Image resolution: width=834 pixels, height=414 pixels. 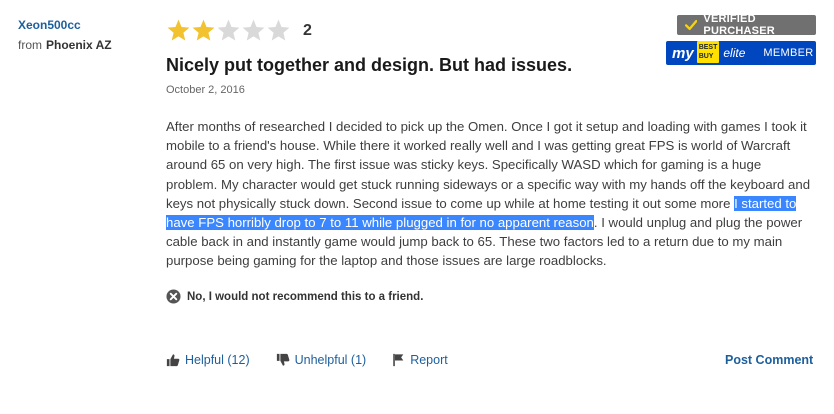 I want to click on elite-label: elite, so click(x=734, y=53).